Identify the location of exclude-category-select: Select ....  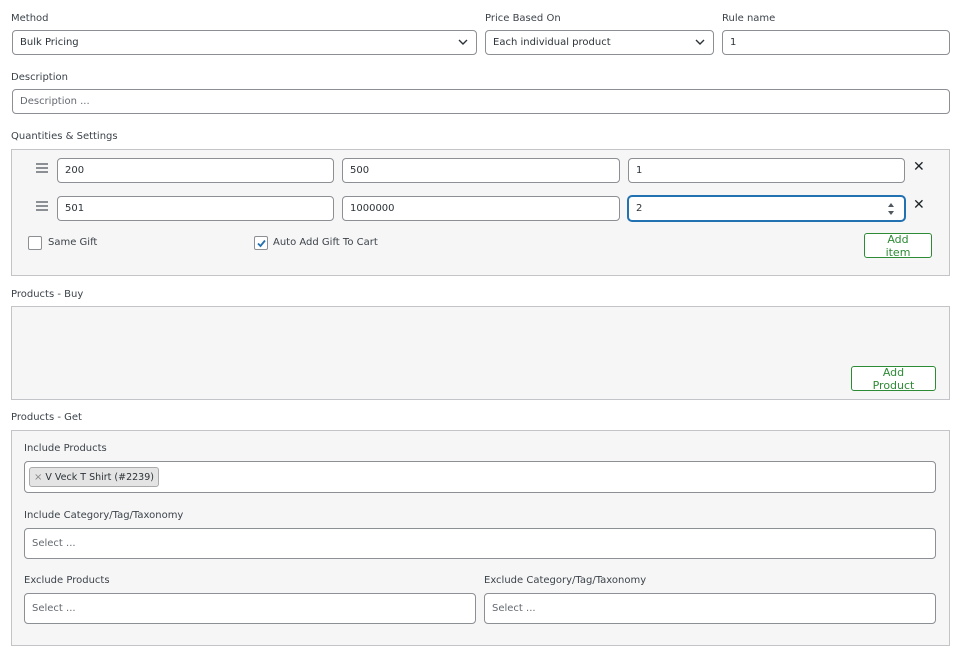
(710, 608).